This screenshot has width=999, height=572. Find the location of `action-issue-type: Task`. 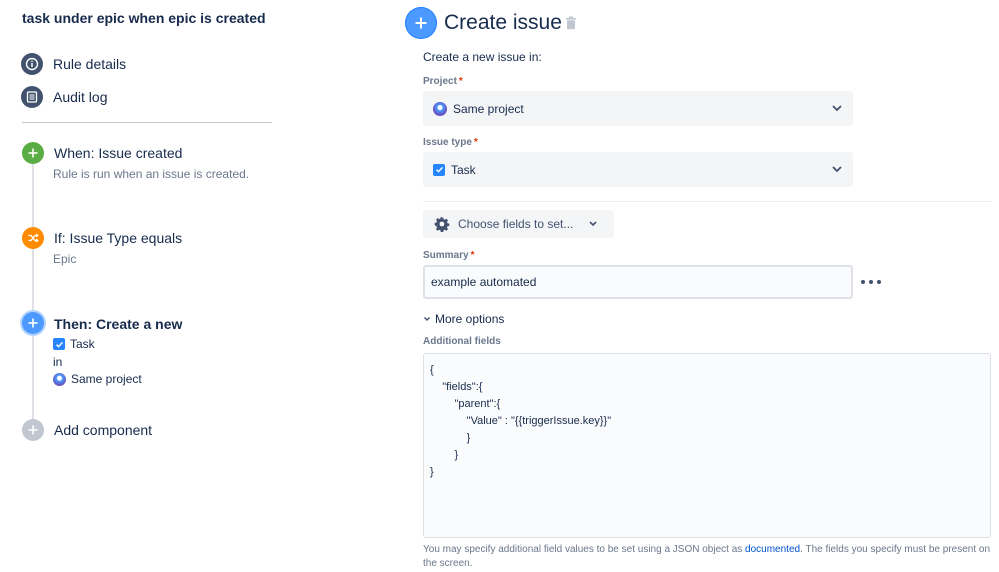

action-issue-type: Task is located at coordinates (74, 344).